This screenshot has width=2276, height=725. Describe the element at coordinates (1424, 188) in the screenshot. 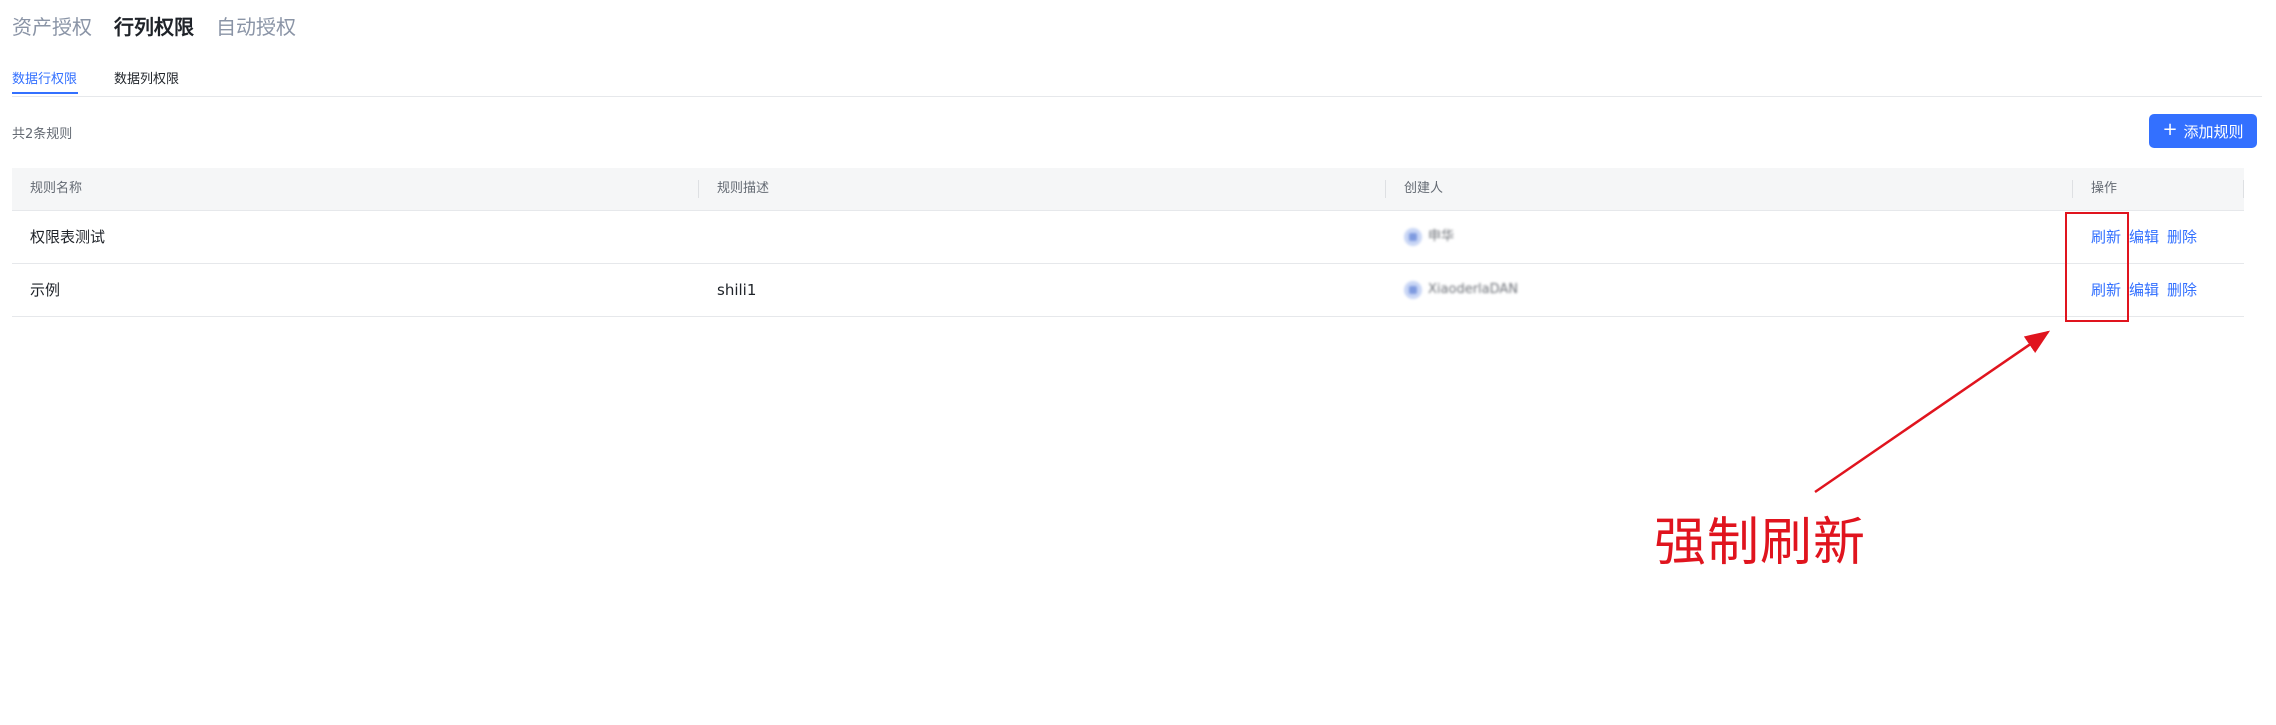

I see `header-creator: 创建人` at that location.